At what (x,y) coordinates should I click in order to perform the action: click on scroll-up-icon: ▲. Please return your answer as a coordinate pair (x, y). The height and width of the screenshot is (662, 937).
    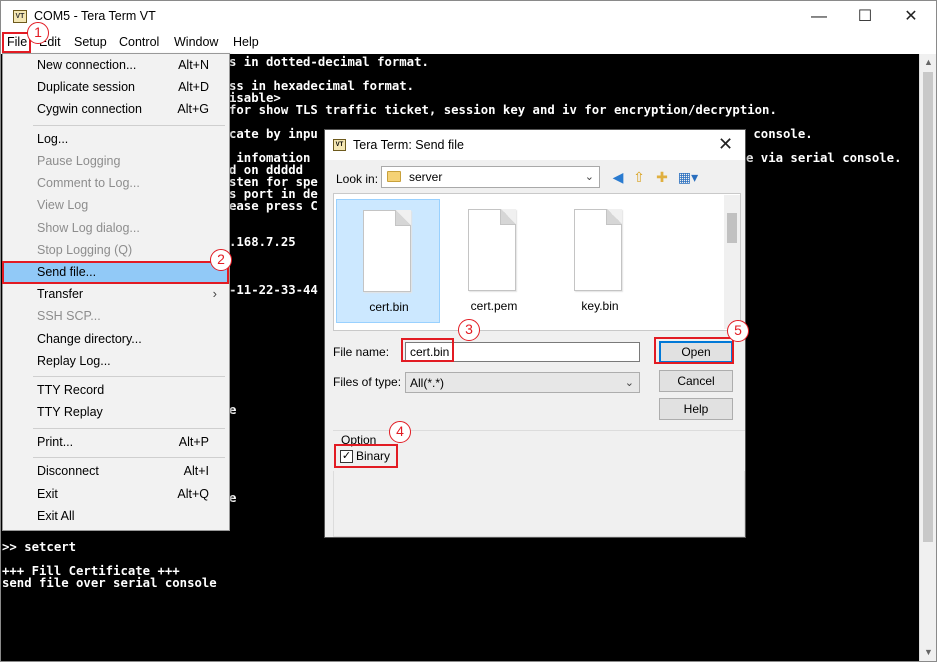
    Looking at the image, I should click on (928, 62).